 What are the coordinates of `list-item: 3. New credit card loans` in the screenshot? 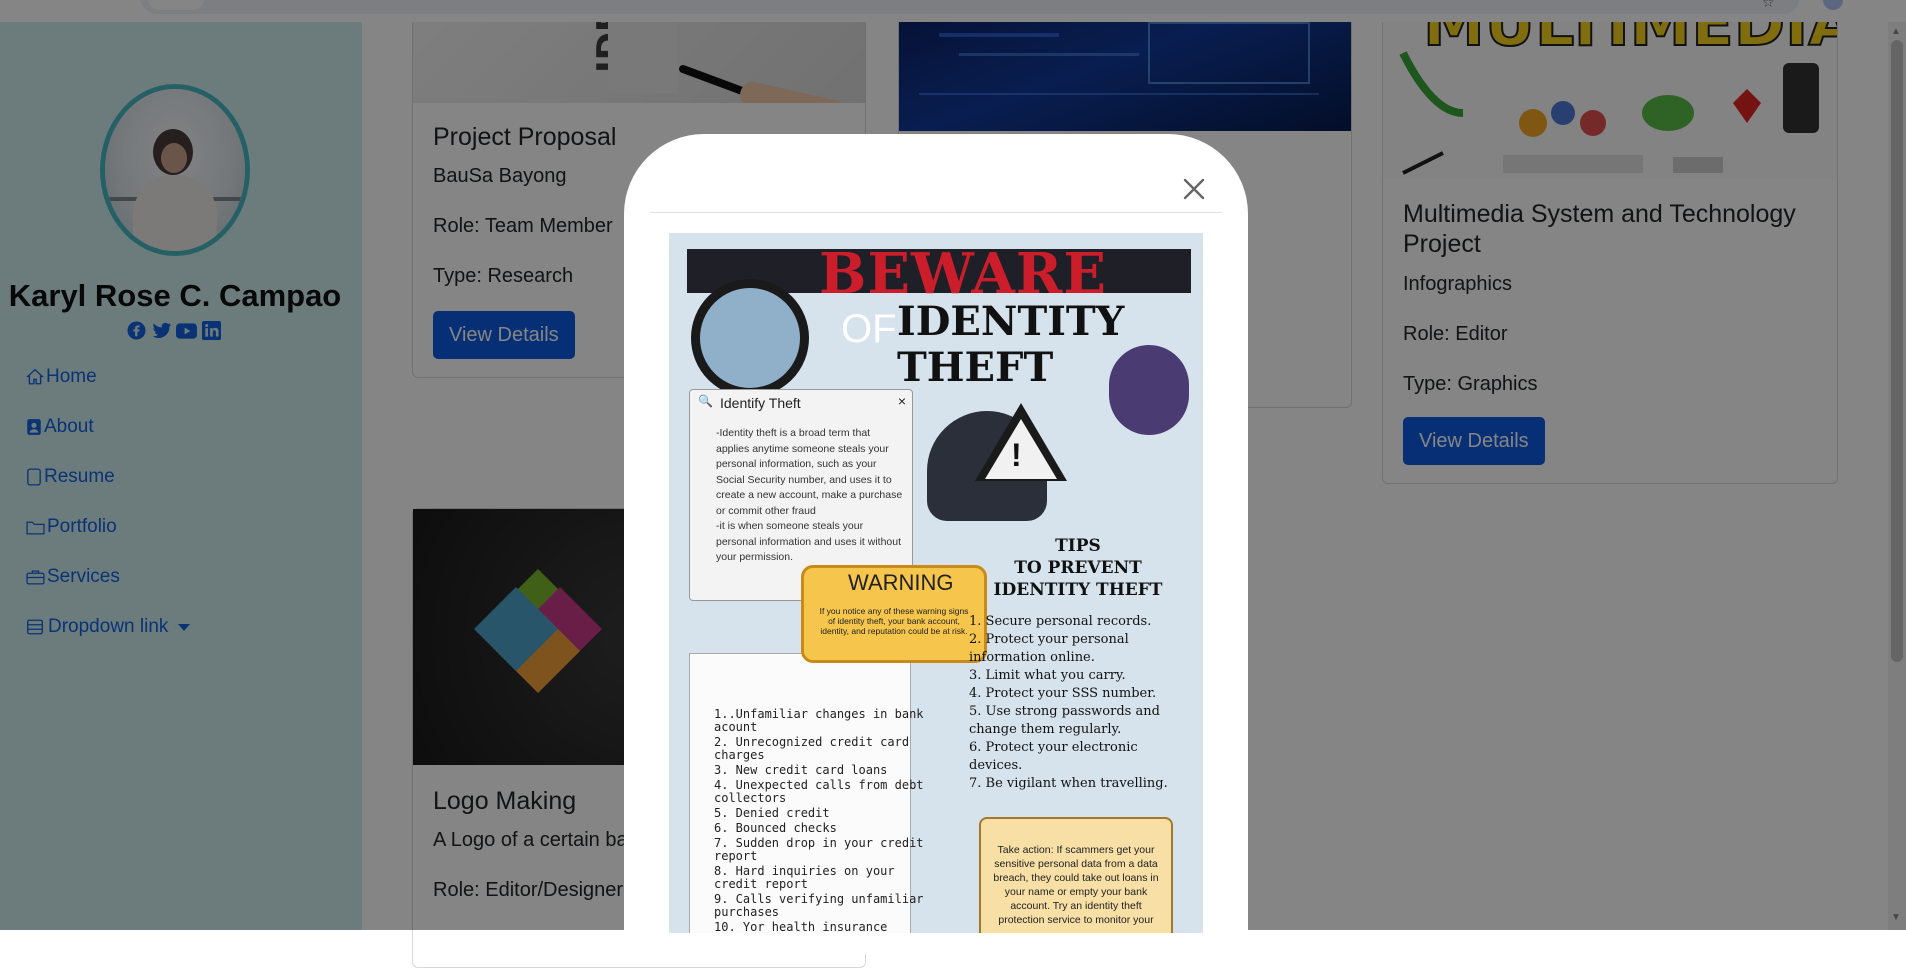 It's located at (801, 770).